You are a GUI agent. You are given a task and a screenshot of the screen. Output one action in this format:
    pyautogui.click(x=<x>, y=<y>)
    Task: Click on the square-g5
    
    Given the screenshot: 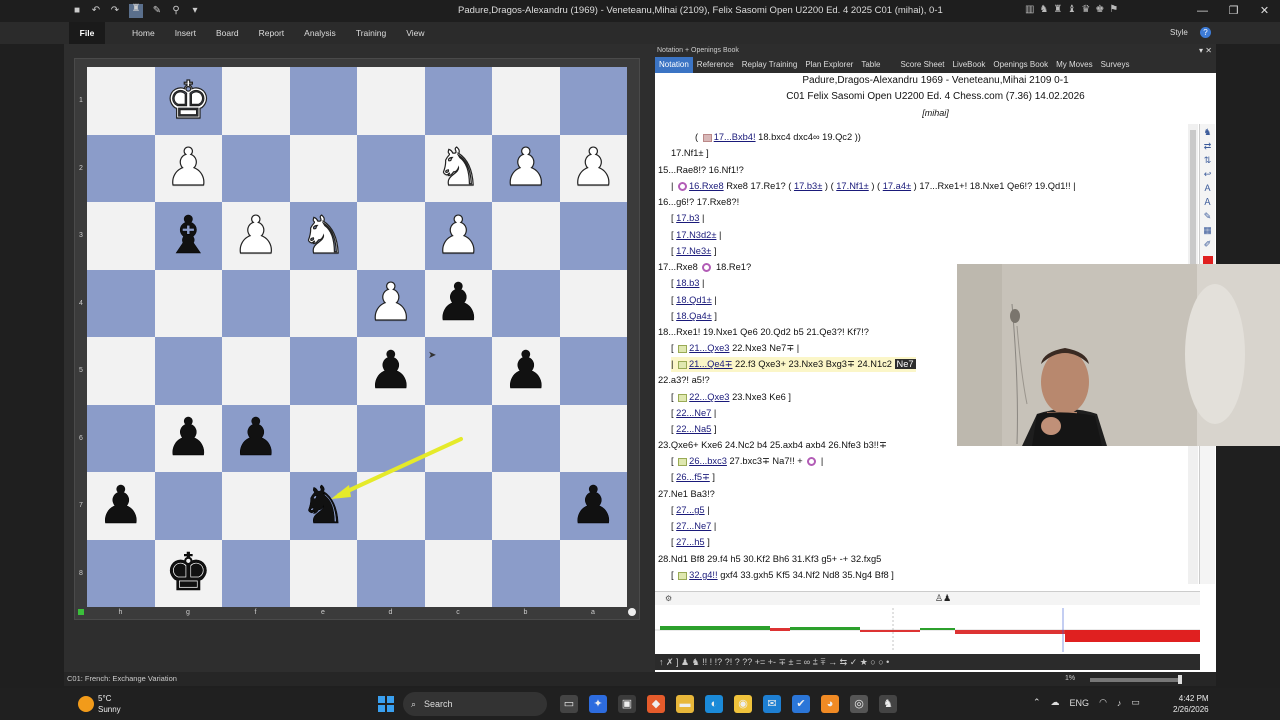 What is the action you would take?
    pyautogui.click(x=188, y=371)
    